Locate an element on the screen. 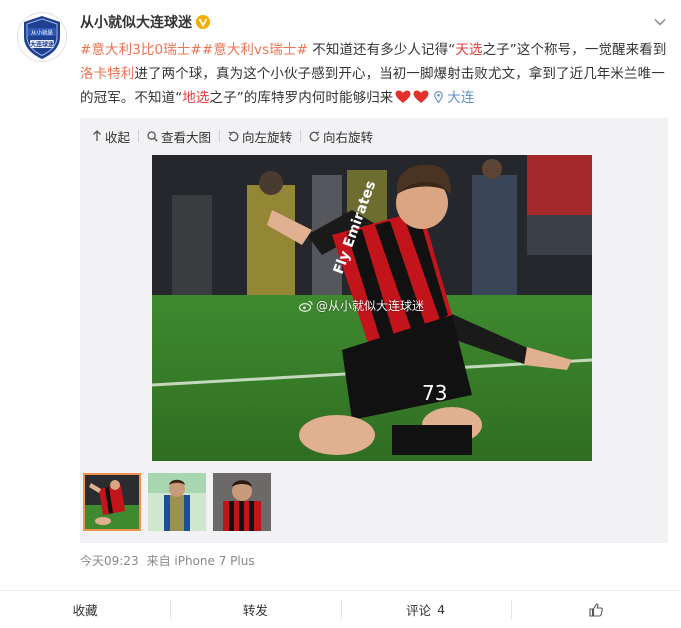 This screenshot has width=681, height=628. post-text-segment: 之子”的库特罗内何时能够归来 is located at coordinates (301, 98).